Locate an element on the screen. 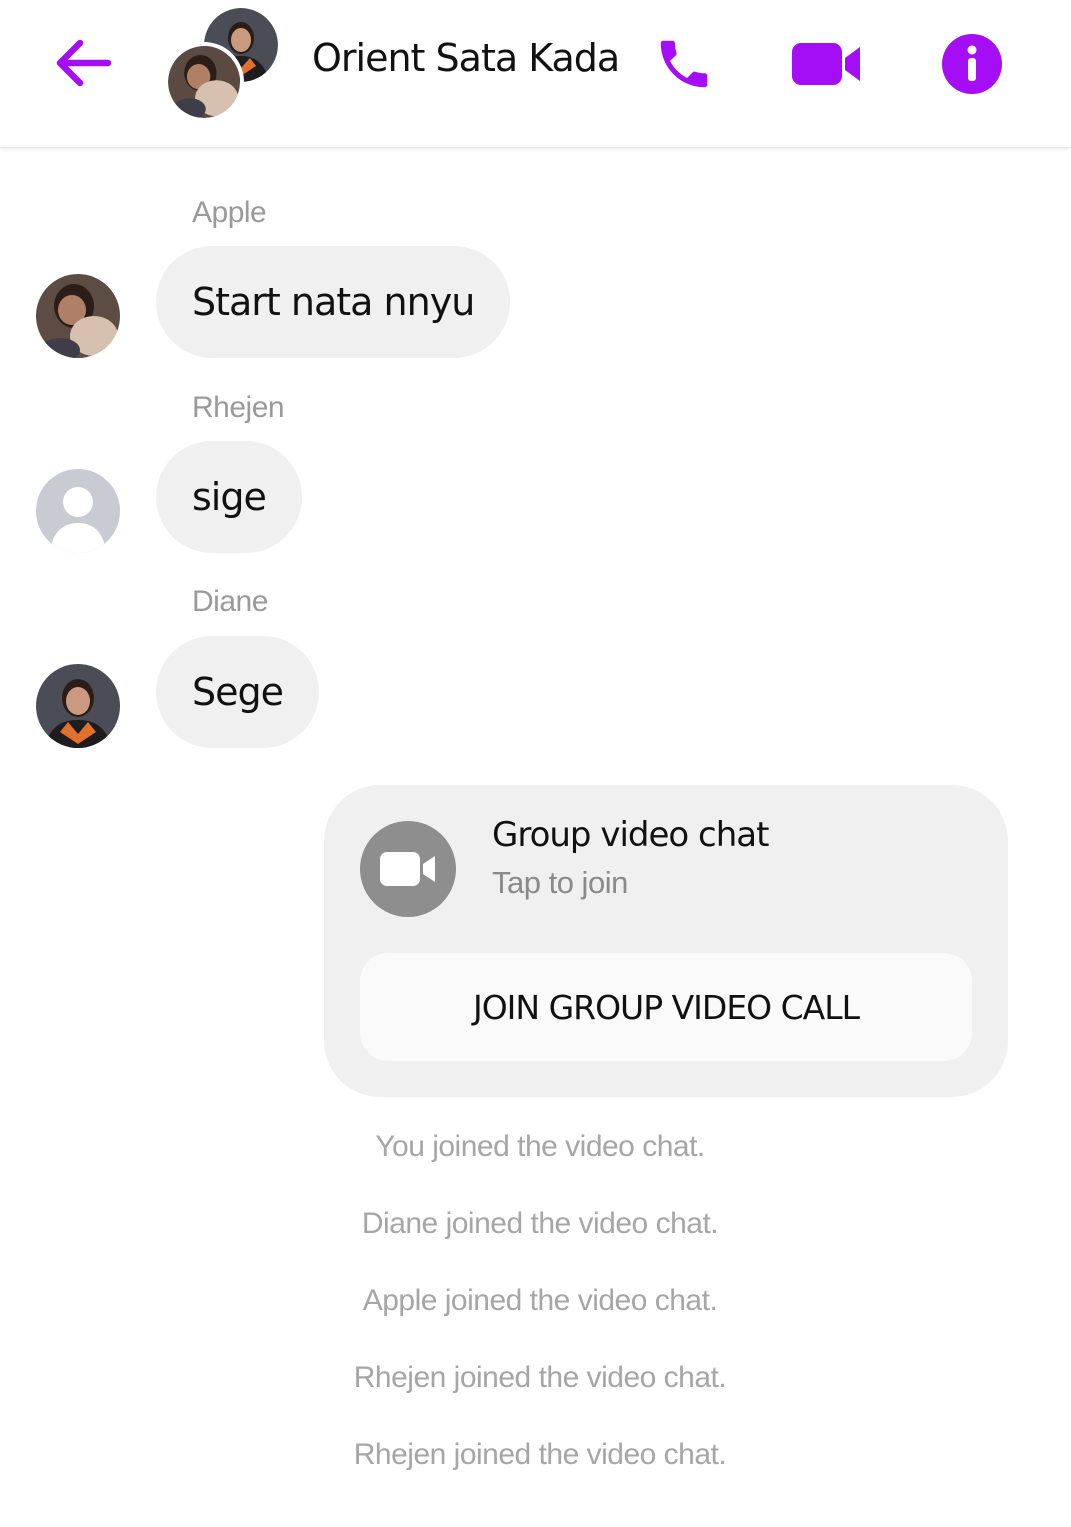 This screenshot has height=1527, width=1071. phone-icon is located at coordinates (684, 64).